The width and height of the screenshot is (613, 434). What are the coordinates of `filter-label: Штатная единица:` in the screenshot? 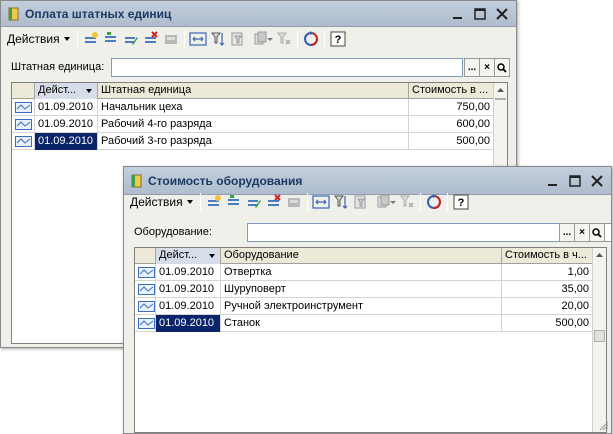 It's located at (58, 67).